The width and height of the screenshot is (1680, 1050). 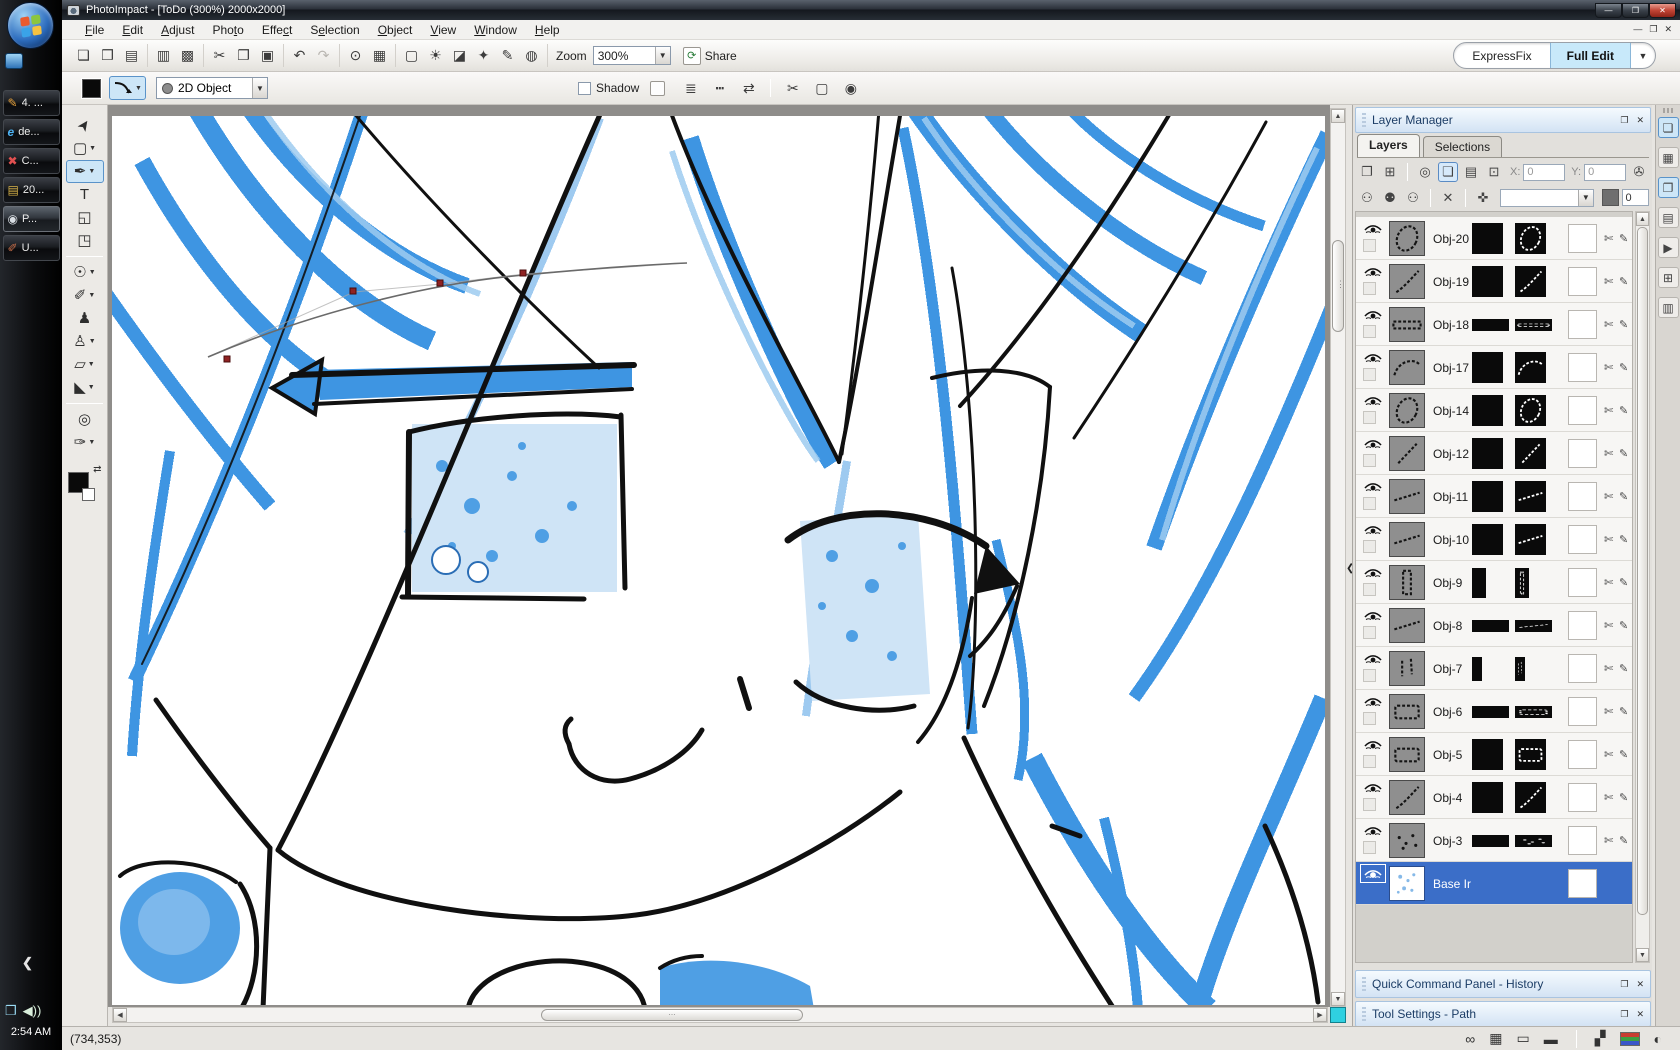 I want to click on delete-object-icon: ✕, so click(x=1448, y=198).